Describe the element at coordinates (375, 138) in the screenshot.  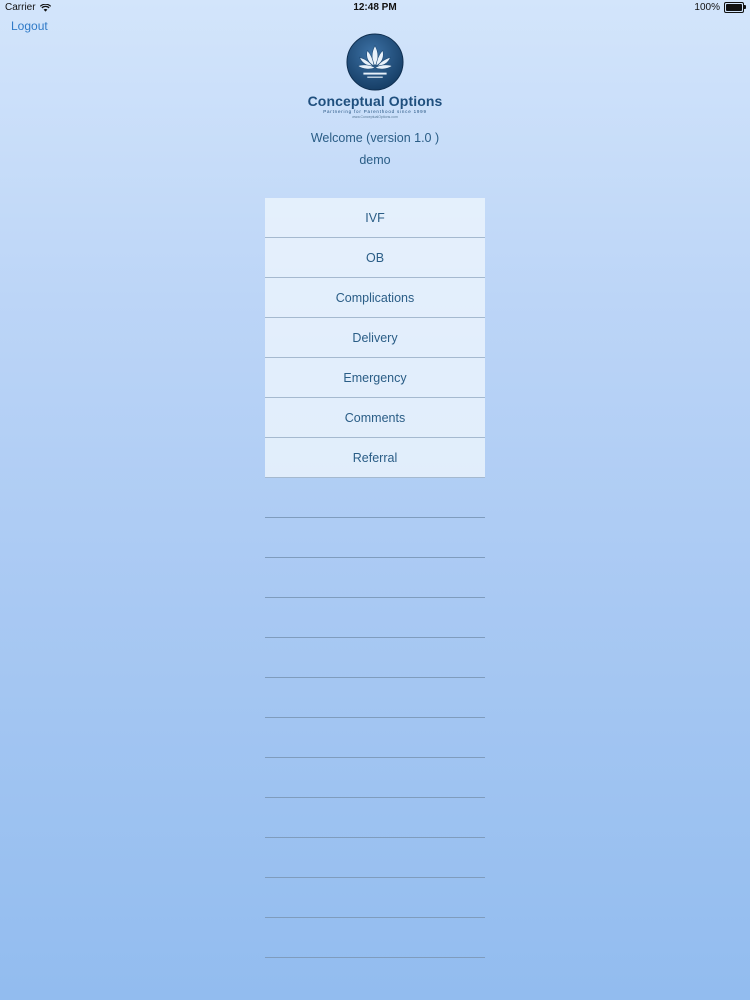
I see `welcome-text: Welcome (version 1.0 )` at that location.